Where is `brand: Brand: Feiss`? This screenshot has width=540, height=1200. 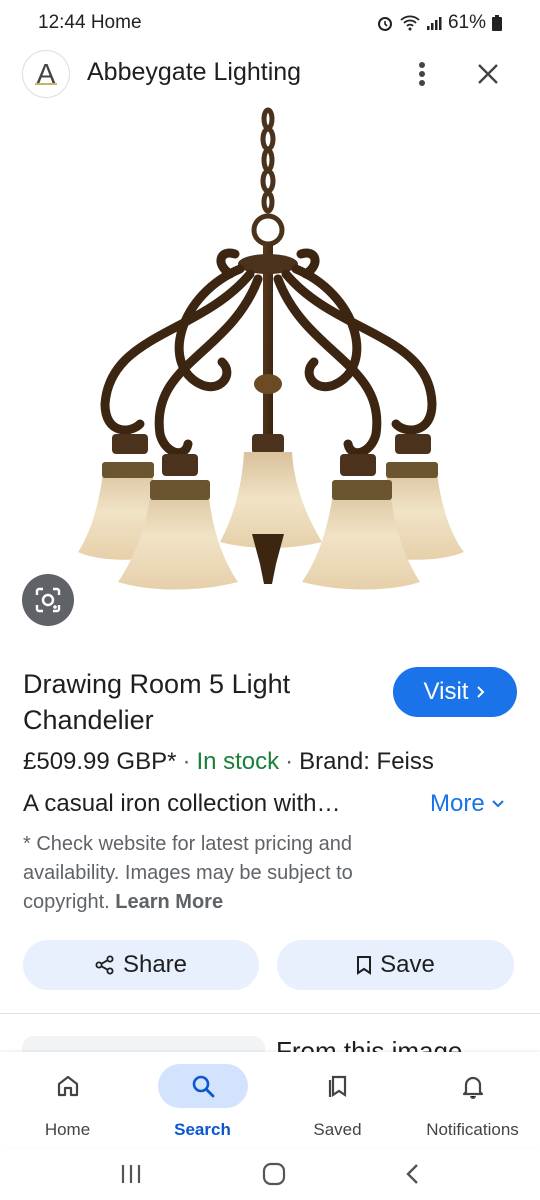
brand: Brand: Feiss is located at coordinates (366, 761).